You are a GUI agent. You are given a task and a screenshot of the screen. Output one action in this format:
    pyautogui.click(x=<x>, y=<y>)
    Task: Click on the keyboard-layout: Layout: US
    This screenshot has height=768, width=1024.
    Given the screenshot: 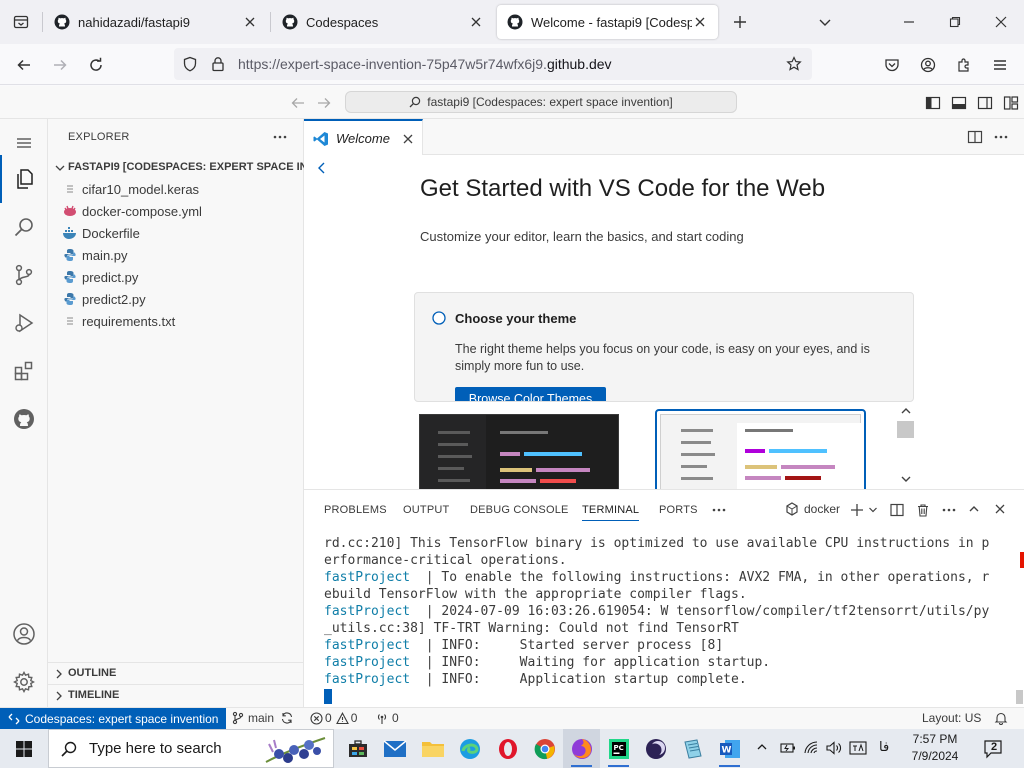 What is the action you would take?
    pyautogui.click(x=951, y=718)
    